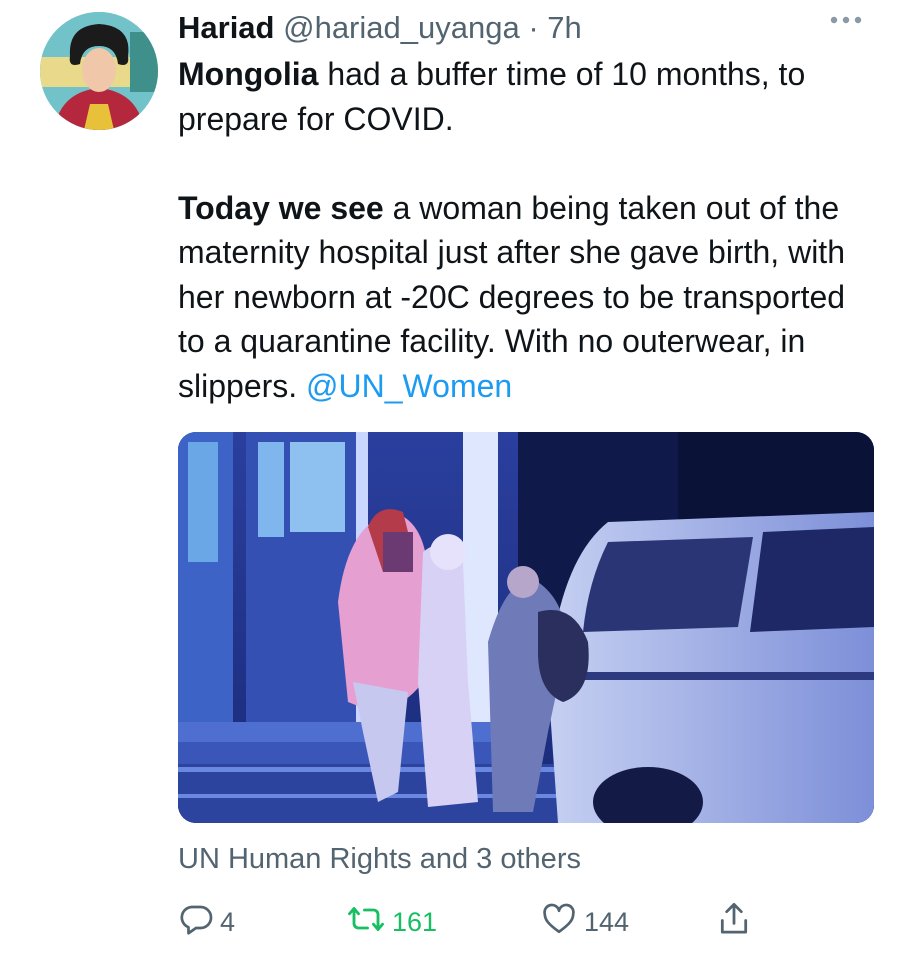 The width and height of the screenshot is (912, 960). Describe the element at coordinates (846, 20) in the screenshot. I see `more-horizontal-icon` at that location.